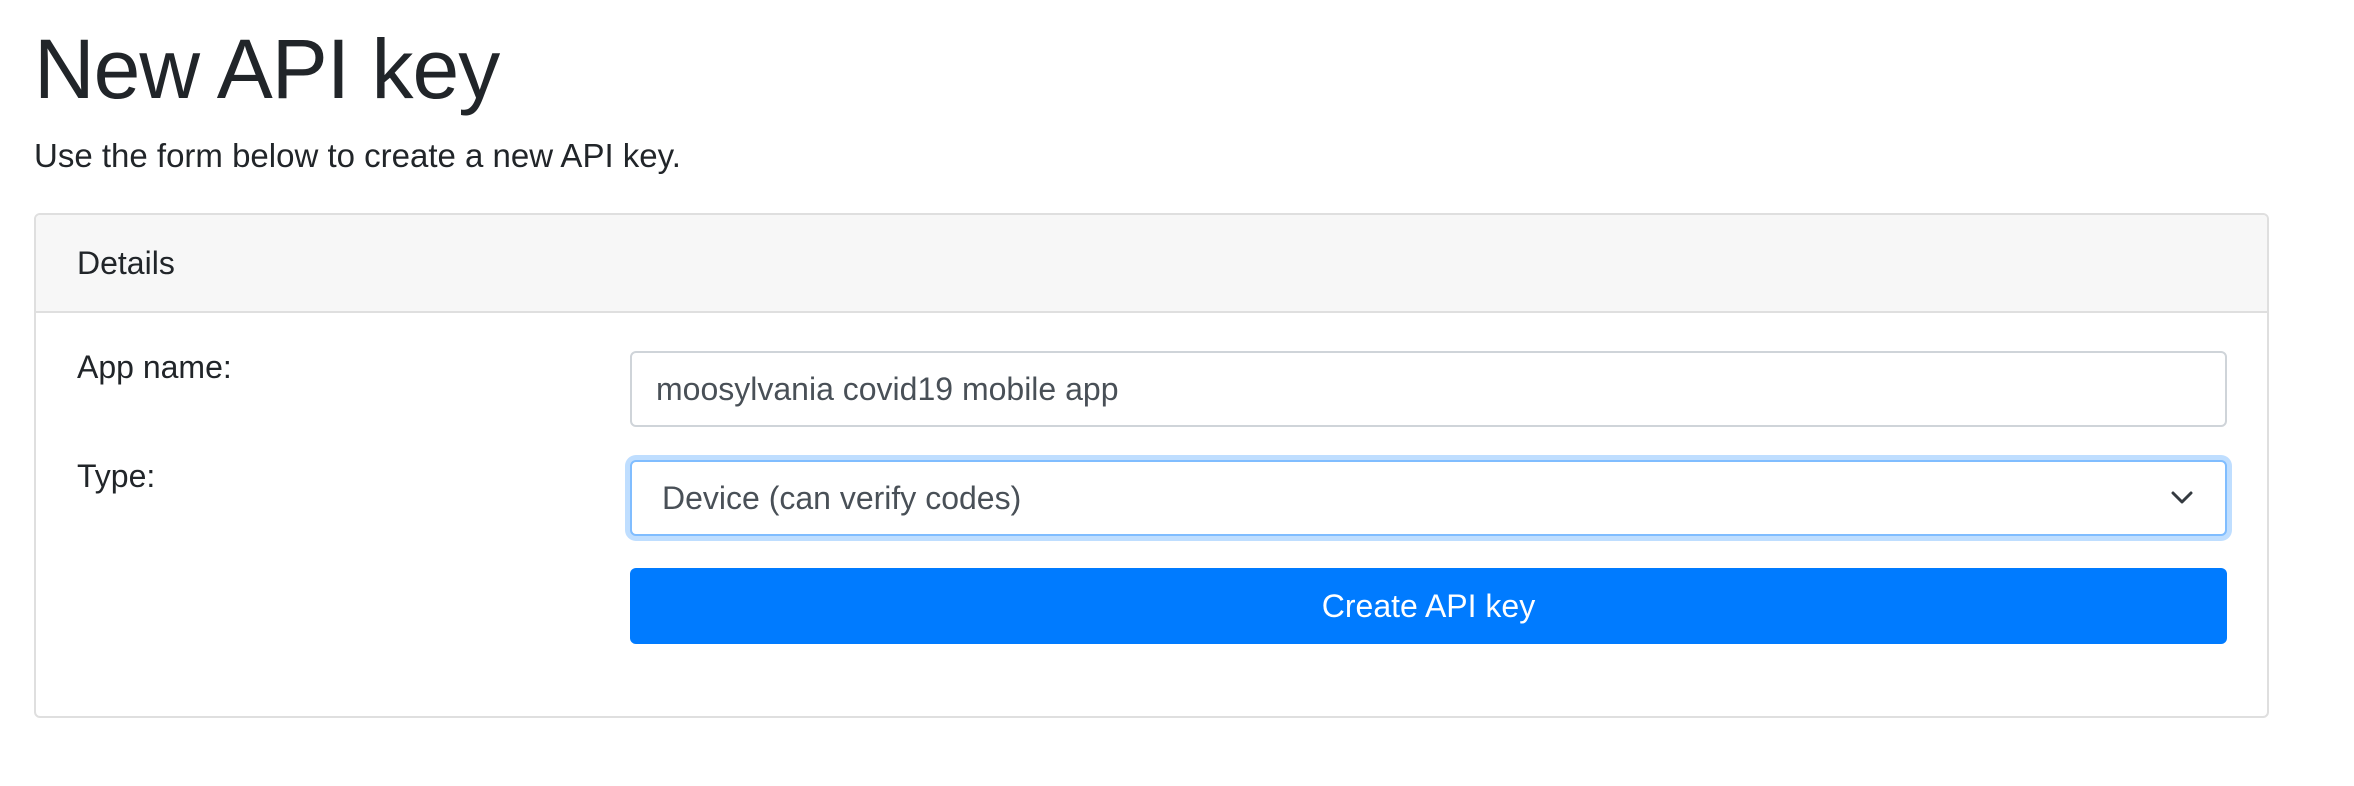 Image resolution: width=2354 pixels, height=786 pixels. What do you see at coordinates (267, 69) in the screenshot?
I see `page-title: New API key` at bounding box center [267, 69].